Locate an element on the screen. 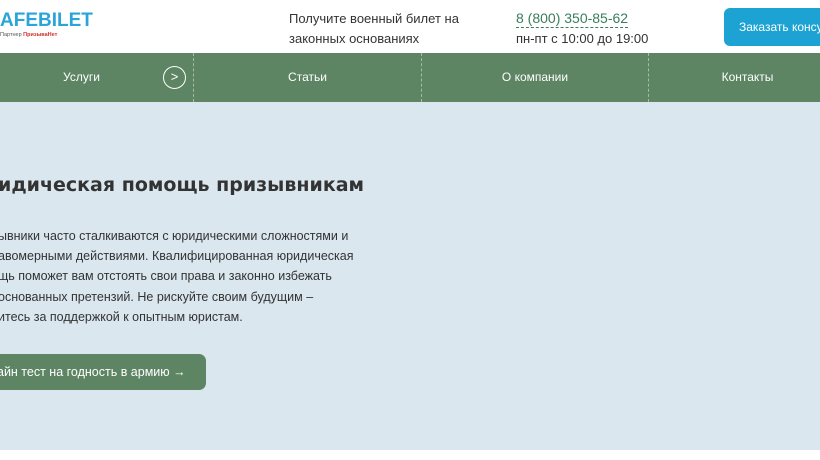 The image size is (820, 460). main-nav: Услуги > Статьи О компании Контакты is located at coordinates (410, 77).